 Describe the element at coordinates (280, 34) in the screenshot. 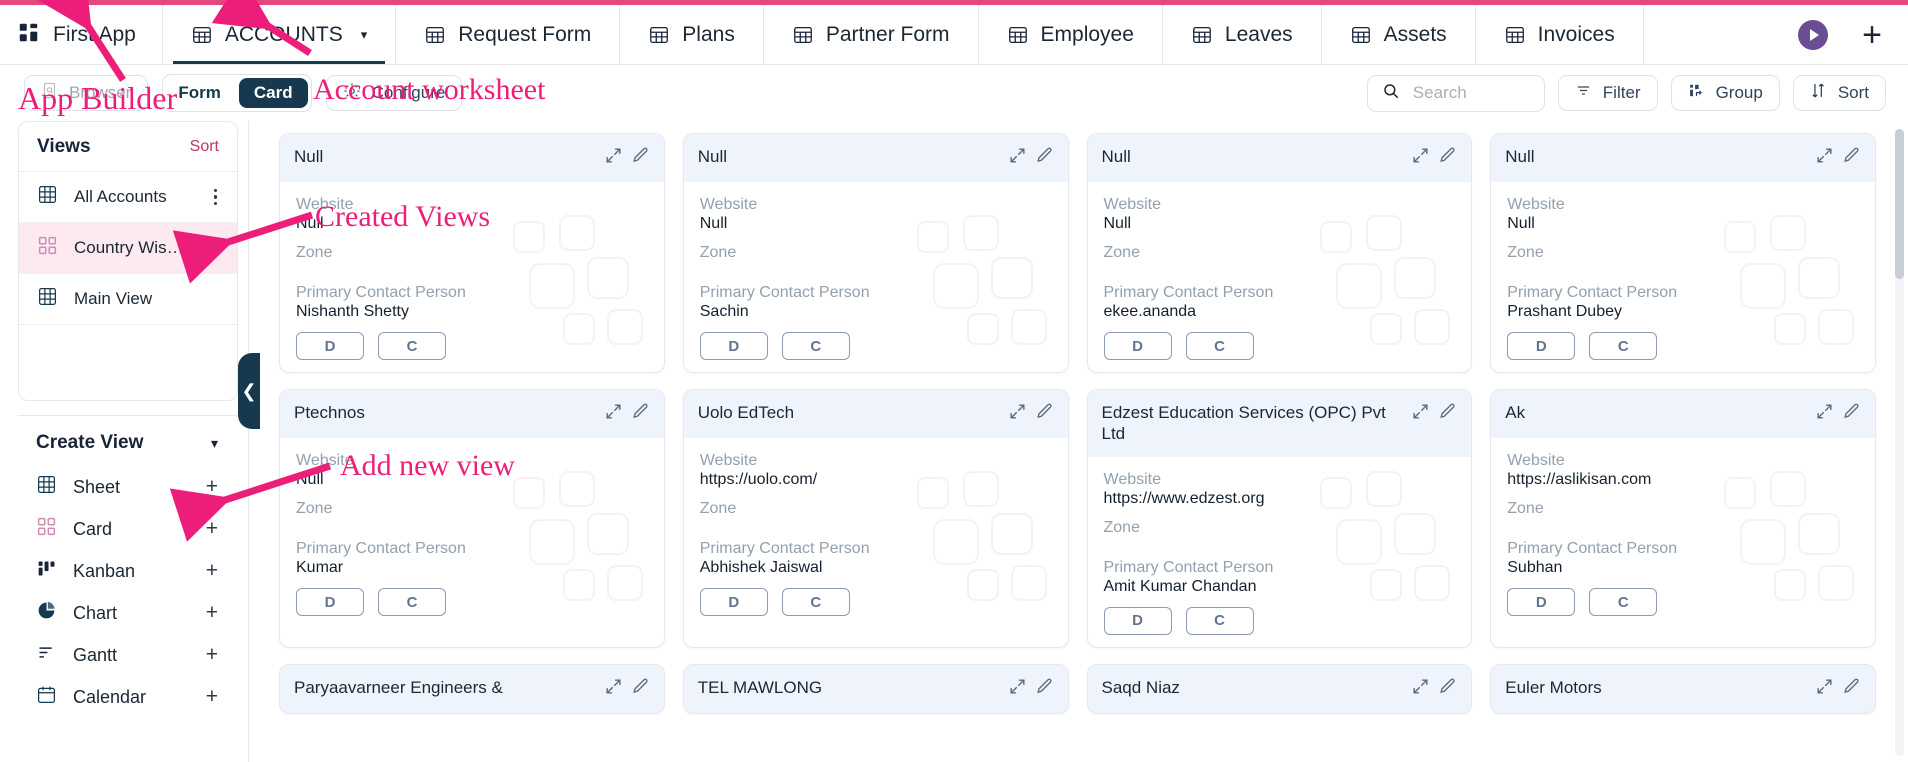

I see `tab-accounts: ACCOUNTS ▾` at that location.